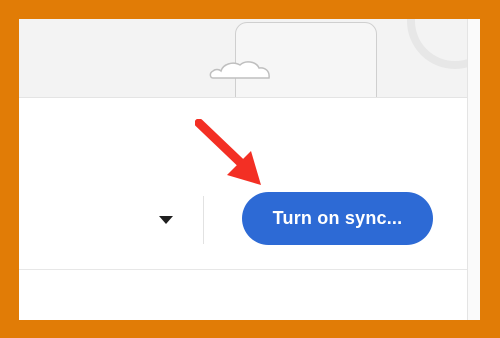 Image resolution: width=500 pixels, height=338 pixels. Describe the element at coordinates (239, 70) in the screenshot. I see `cloud-icon` at that location.